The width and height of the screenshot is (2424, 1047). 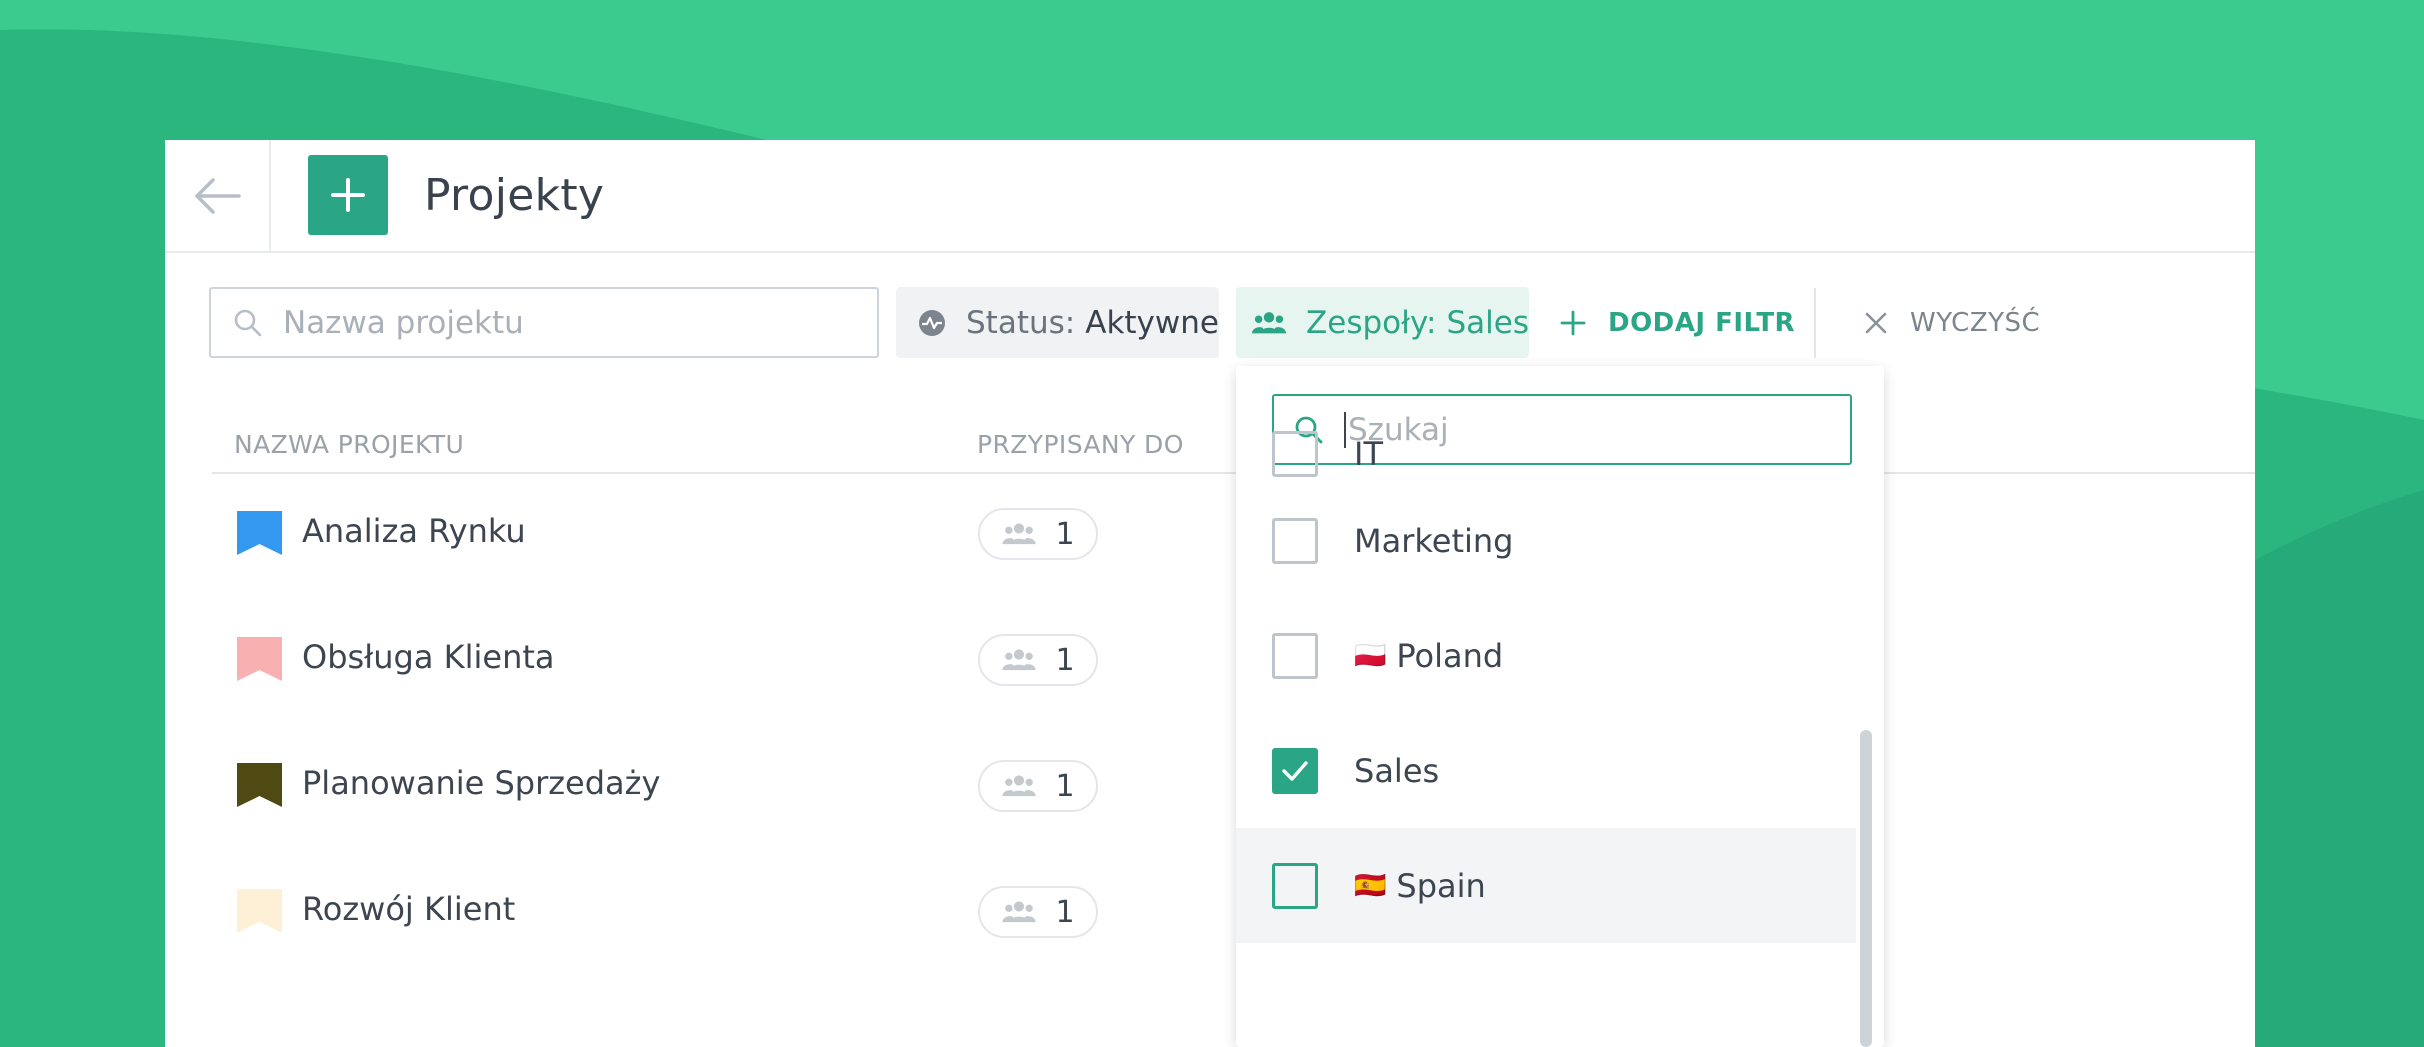 I want to click on team-option-label: Sales, so click(x=1397, y=770).